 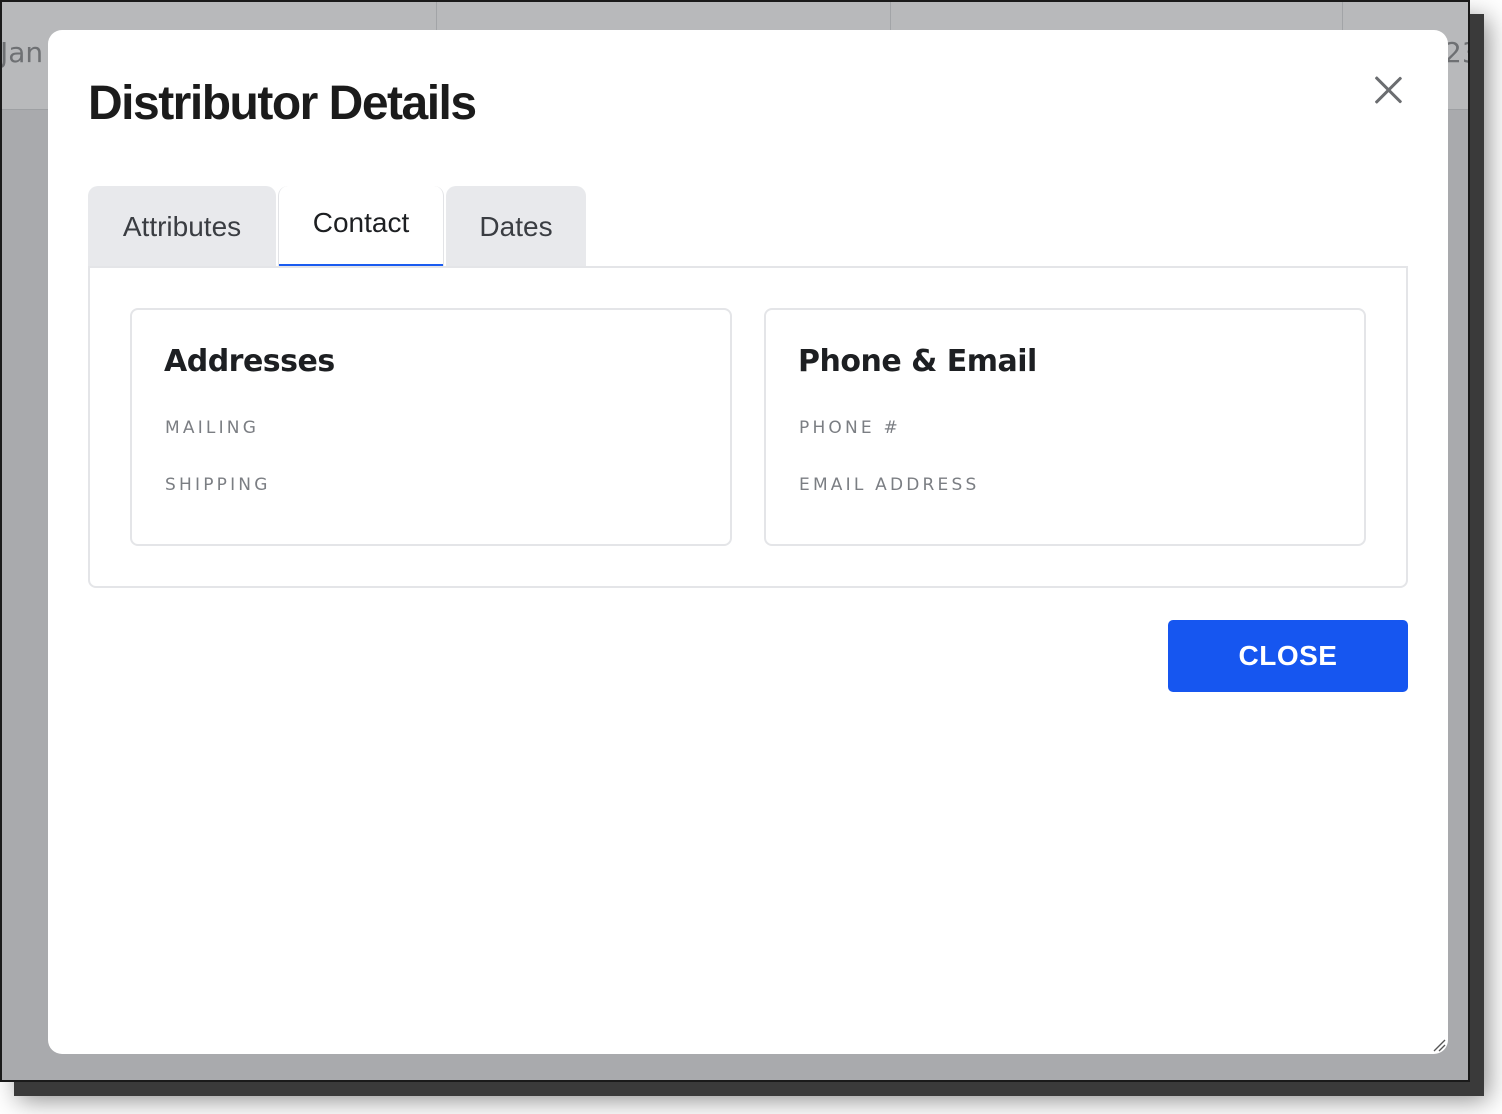 I want to click on close-button: CLOSE, so click(x=1288, y=656).